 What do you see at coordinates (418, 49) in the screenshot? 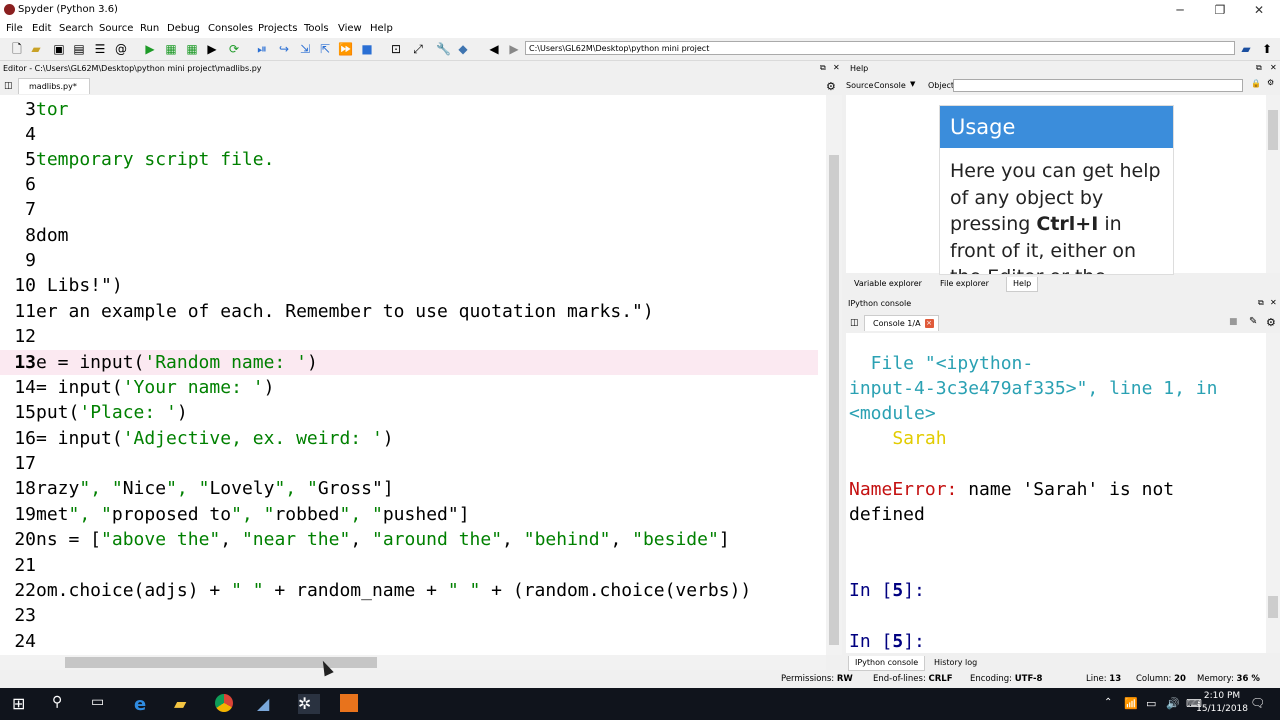
I see `fullscreen-icon: ⤢` at bounding box center [418, 49].